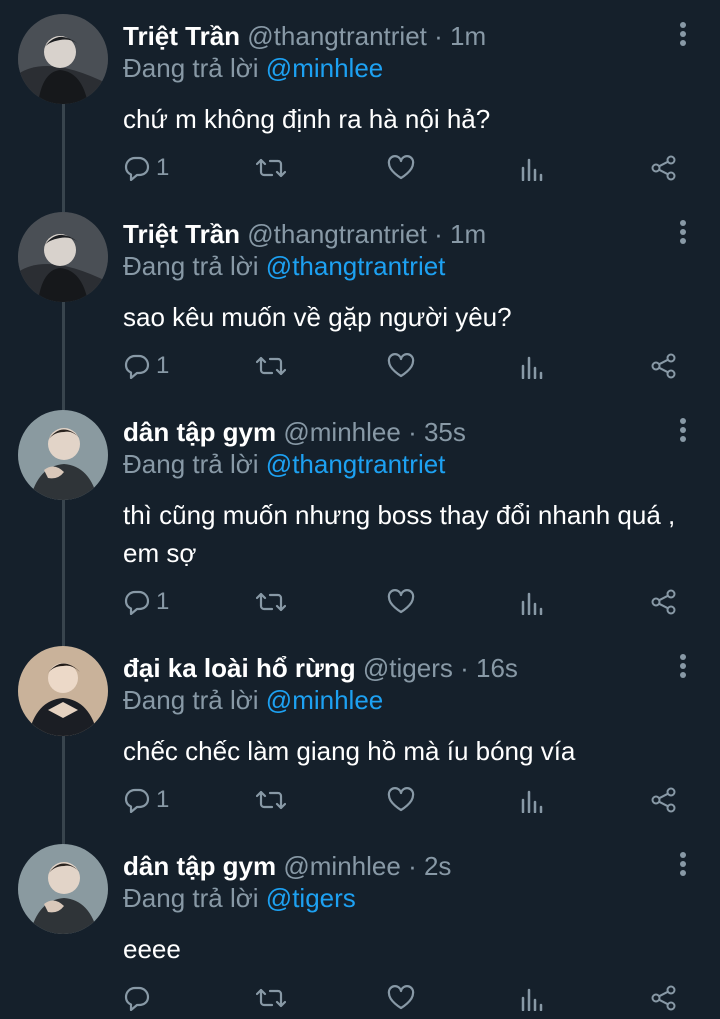 Image resolution: width=720 pixels, height=1019 pixels. I want to click on timestamp: 16s, so click(497, 668).